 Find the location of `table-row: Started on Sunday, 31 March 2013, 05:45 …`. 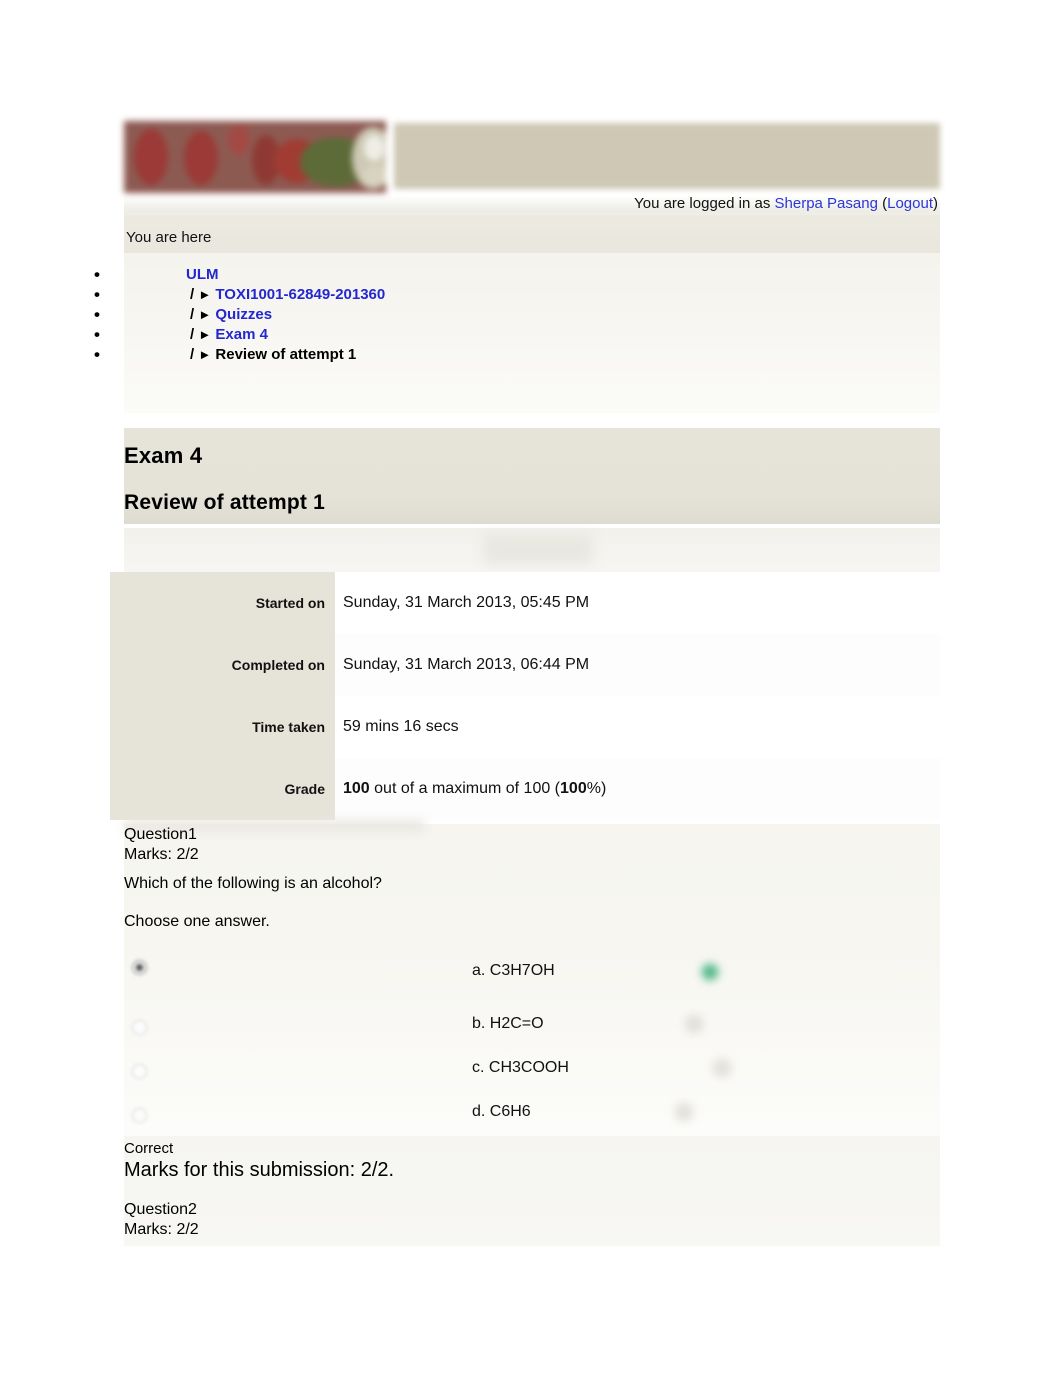

table-row: Started on Sunday, 31 March 2013, 05:45 … is located at coordinates (525, 603).